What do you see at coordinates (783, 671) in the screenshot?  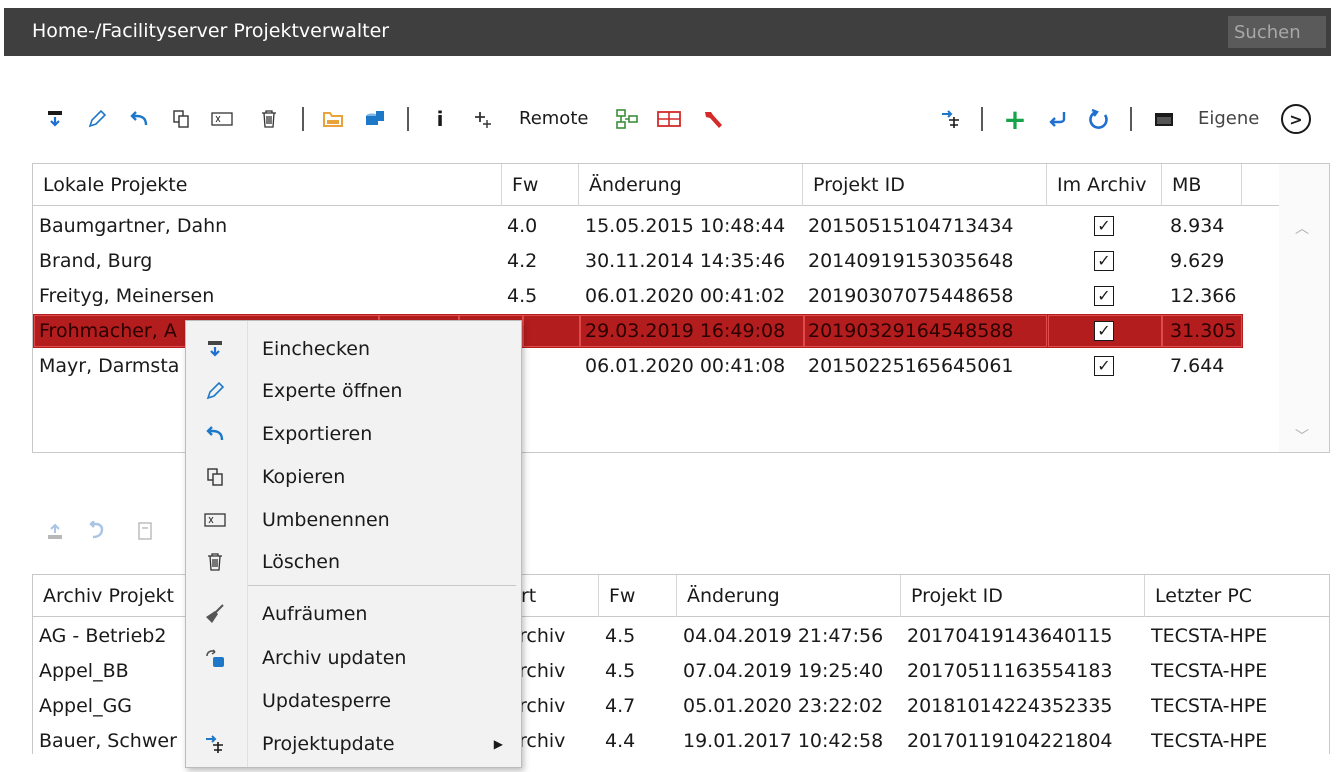 I see `cell-date: 07.04.2019 19:25:40` at bounding box center [783, 671].